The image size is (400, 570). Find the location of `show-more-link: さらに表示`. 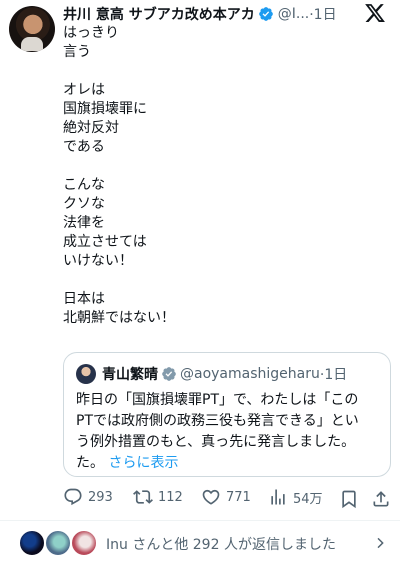

show-more-link: さらに表示 is located at coordinates (143, 463).